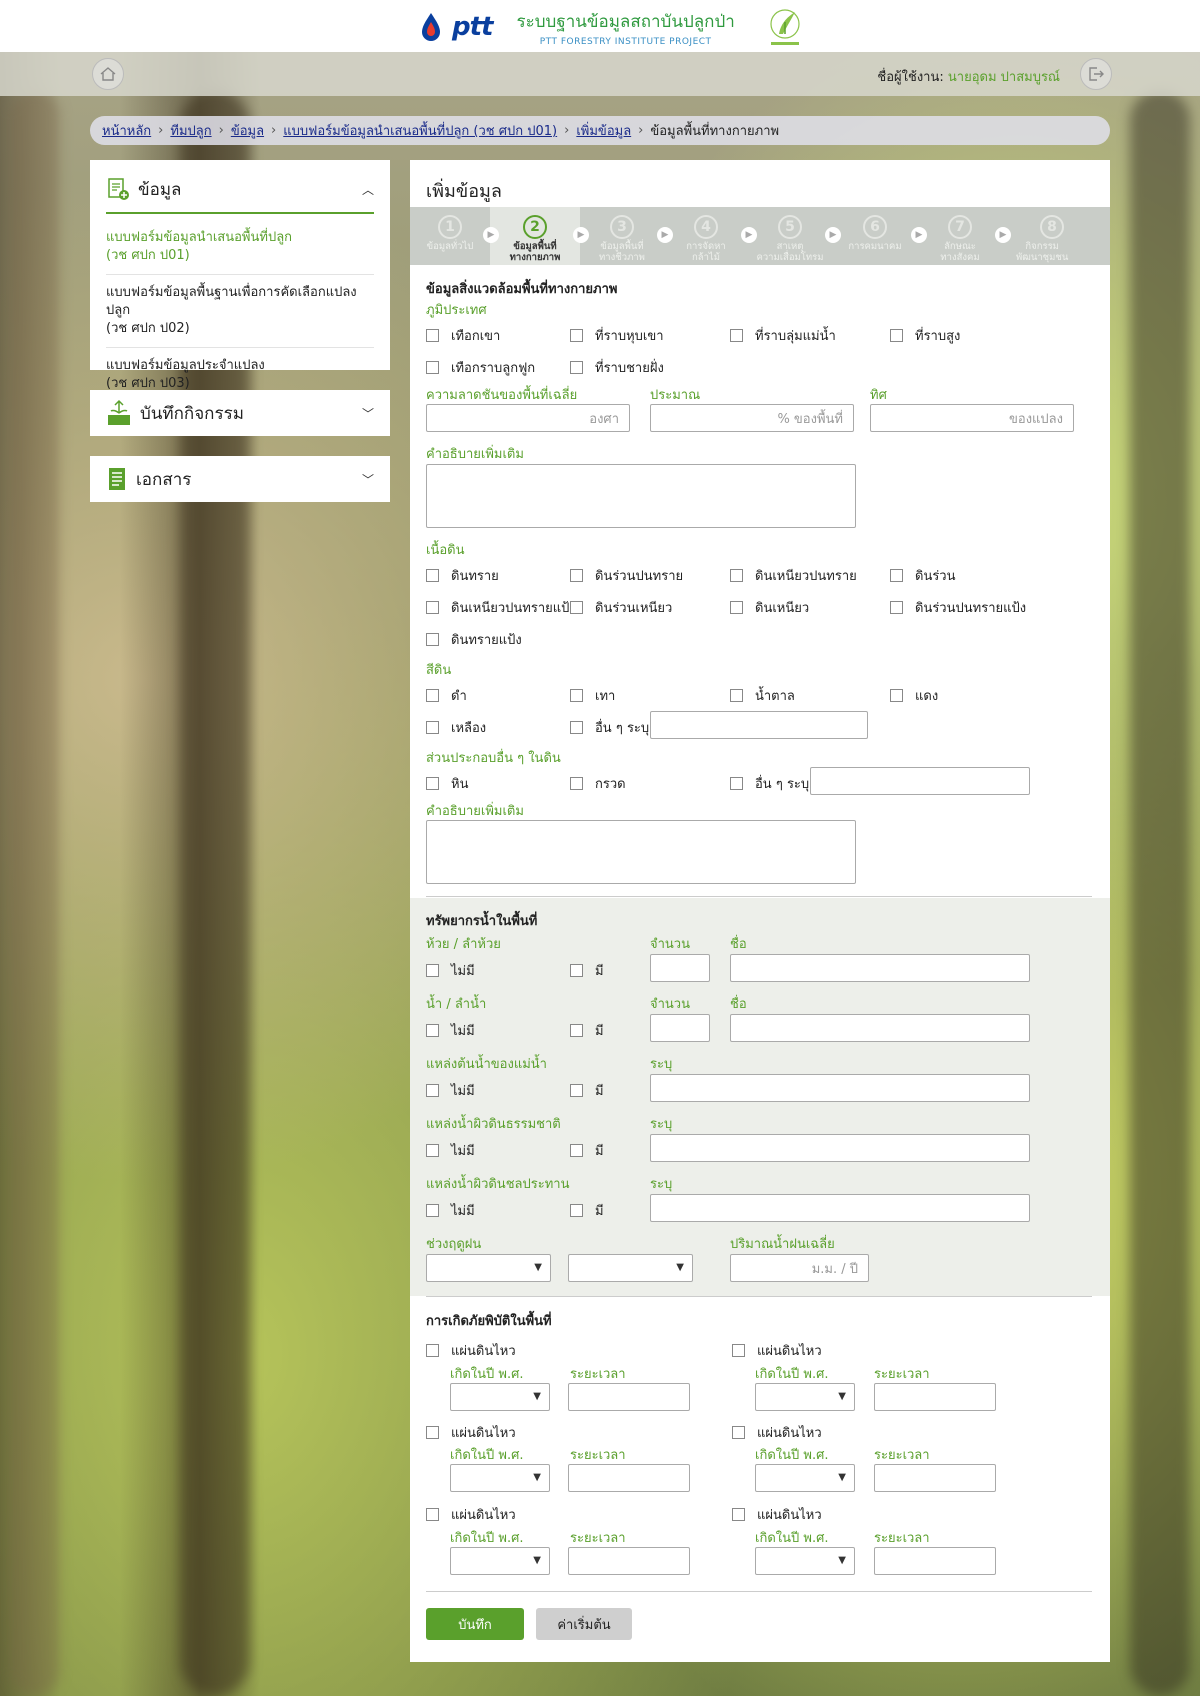 The image size is (1200, 1696). I want to click on soil-checkbox: ดินทรายแป้ง, so click(474, 639).